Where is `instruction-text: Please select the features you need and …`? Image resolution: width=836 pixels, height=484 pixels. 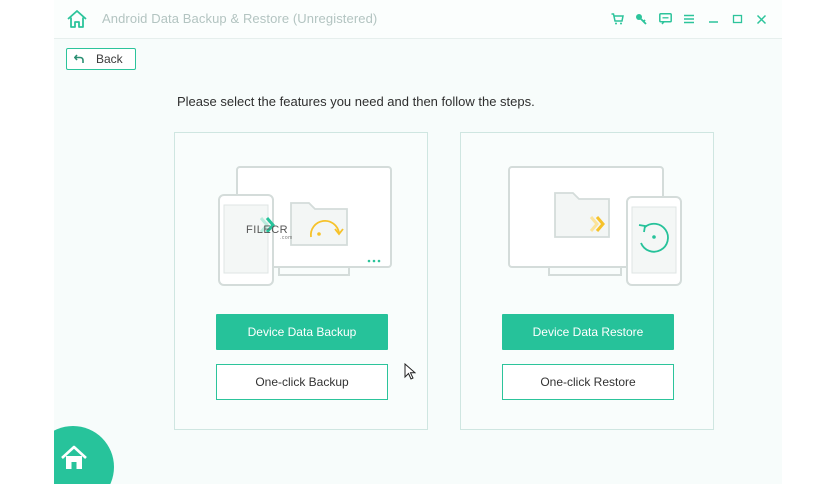 instruction-text: Please select the features you need and … is located at coordinates (356, 101).